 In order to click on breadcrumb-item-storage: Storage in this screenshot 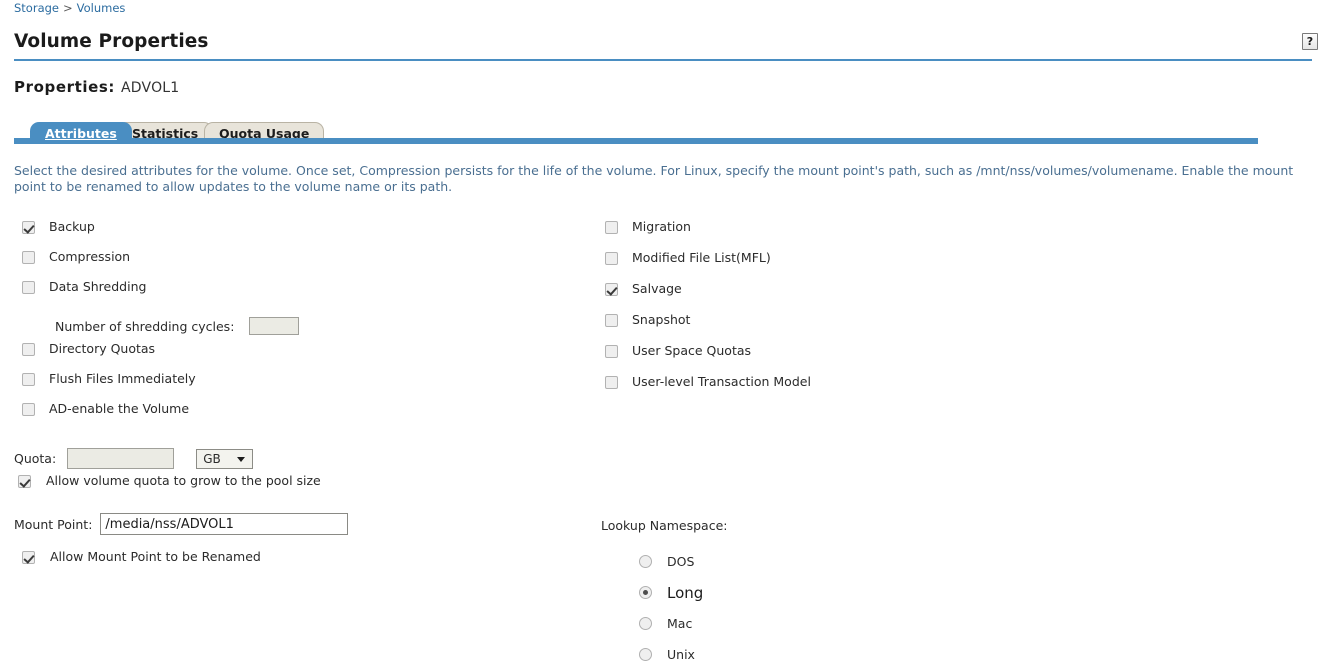, I will do `click(36, 8)`.